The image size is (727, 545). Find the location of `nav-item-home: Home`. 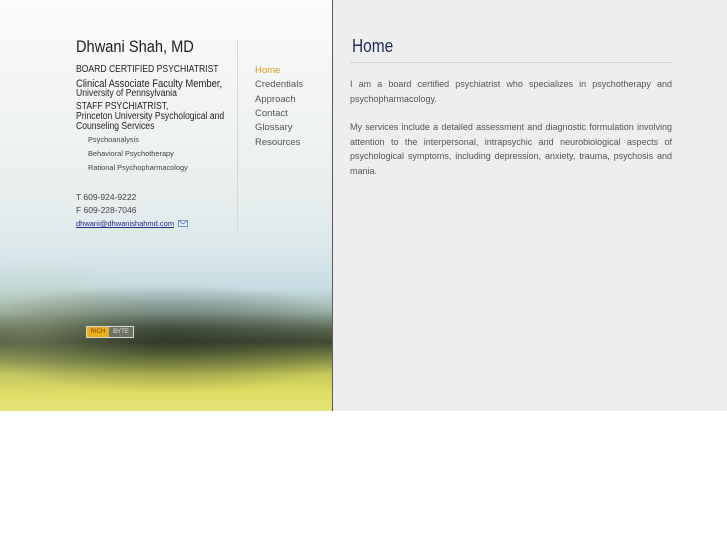

nav-item-home: Home is located at coordinates (267, 70).